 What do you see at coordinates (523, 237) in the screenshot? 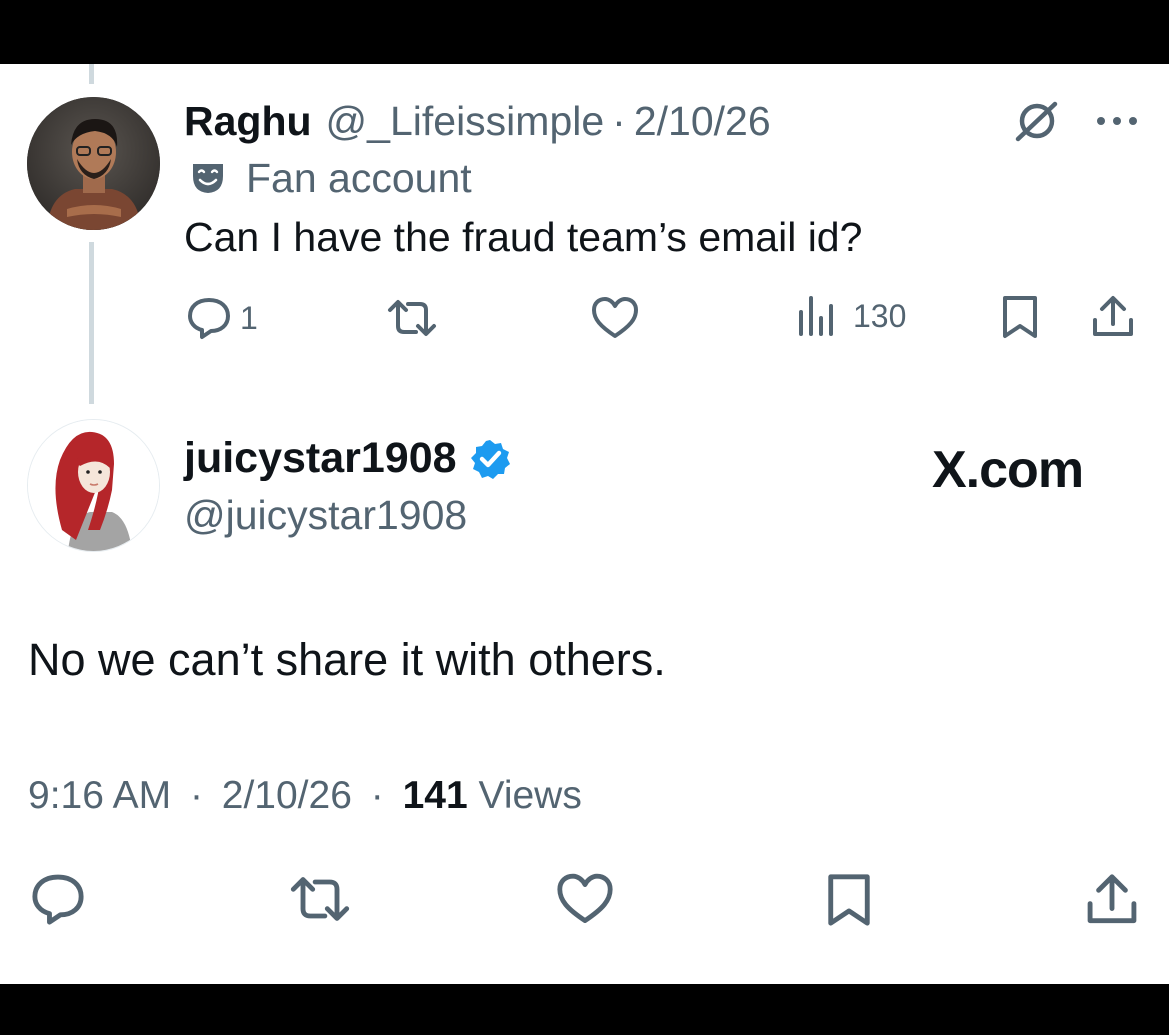
I see `parent-tweet-text: Can I have the fraud team’s email id?` at bounding box center [523, 237].